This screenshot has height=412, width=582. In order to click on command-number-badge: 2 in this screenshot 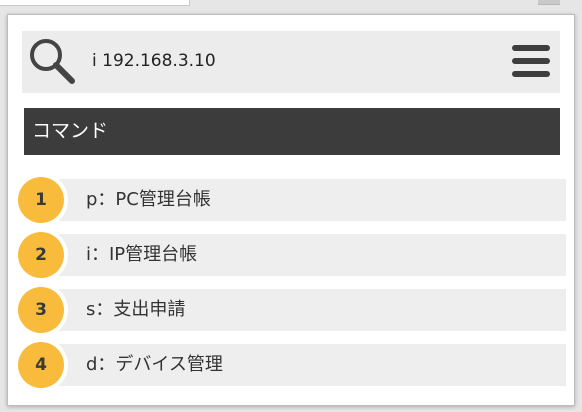, I will do `click(41, 255)`.